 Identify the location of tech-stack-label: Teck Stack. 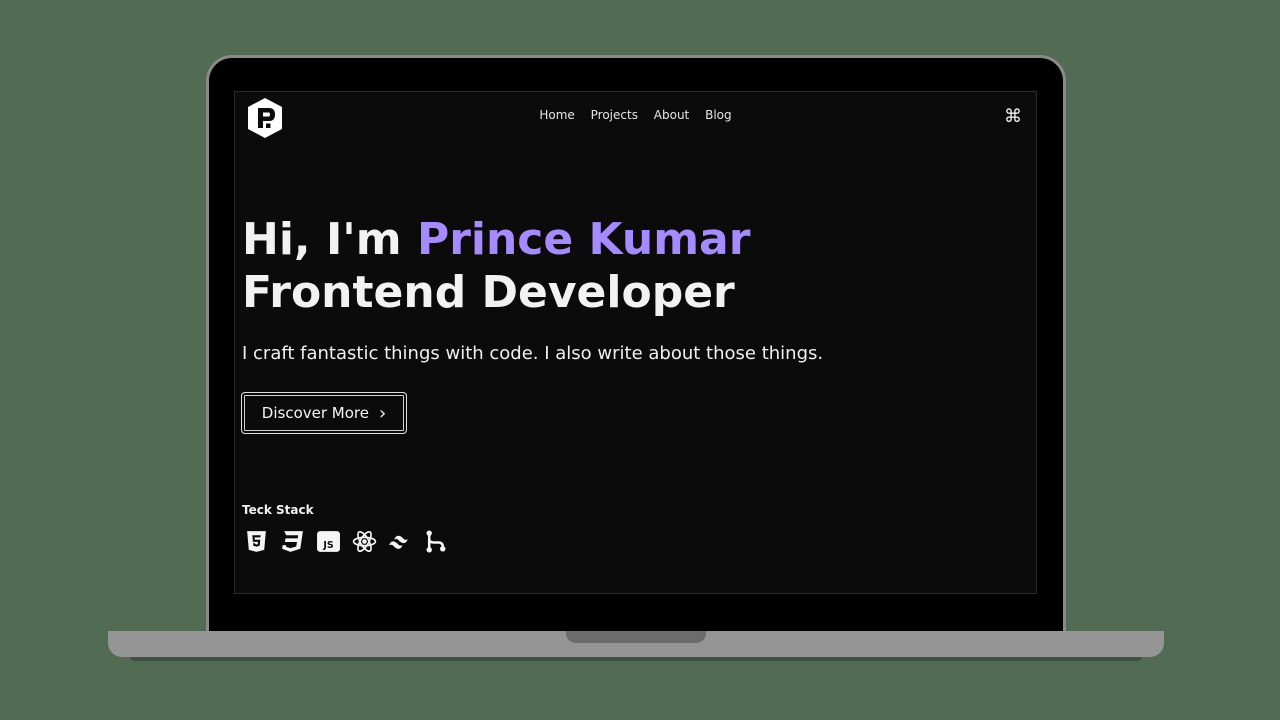
(278, 510).